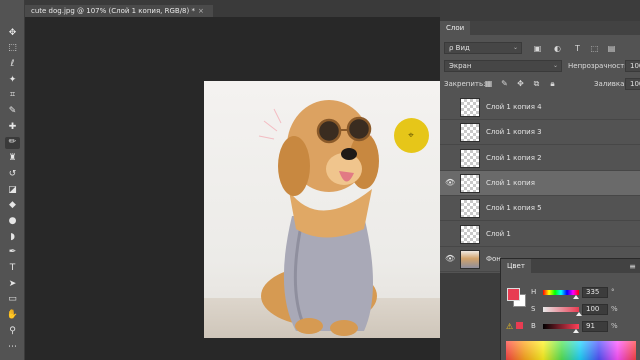 This screenshot has width=640, height=360. Describe the element at coordinates (632, 84) in the screenshot. I see `fill-input: 100%` at that location.